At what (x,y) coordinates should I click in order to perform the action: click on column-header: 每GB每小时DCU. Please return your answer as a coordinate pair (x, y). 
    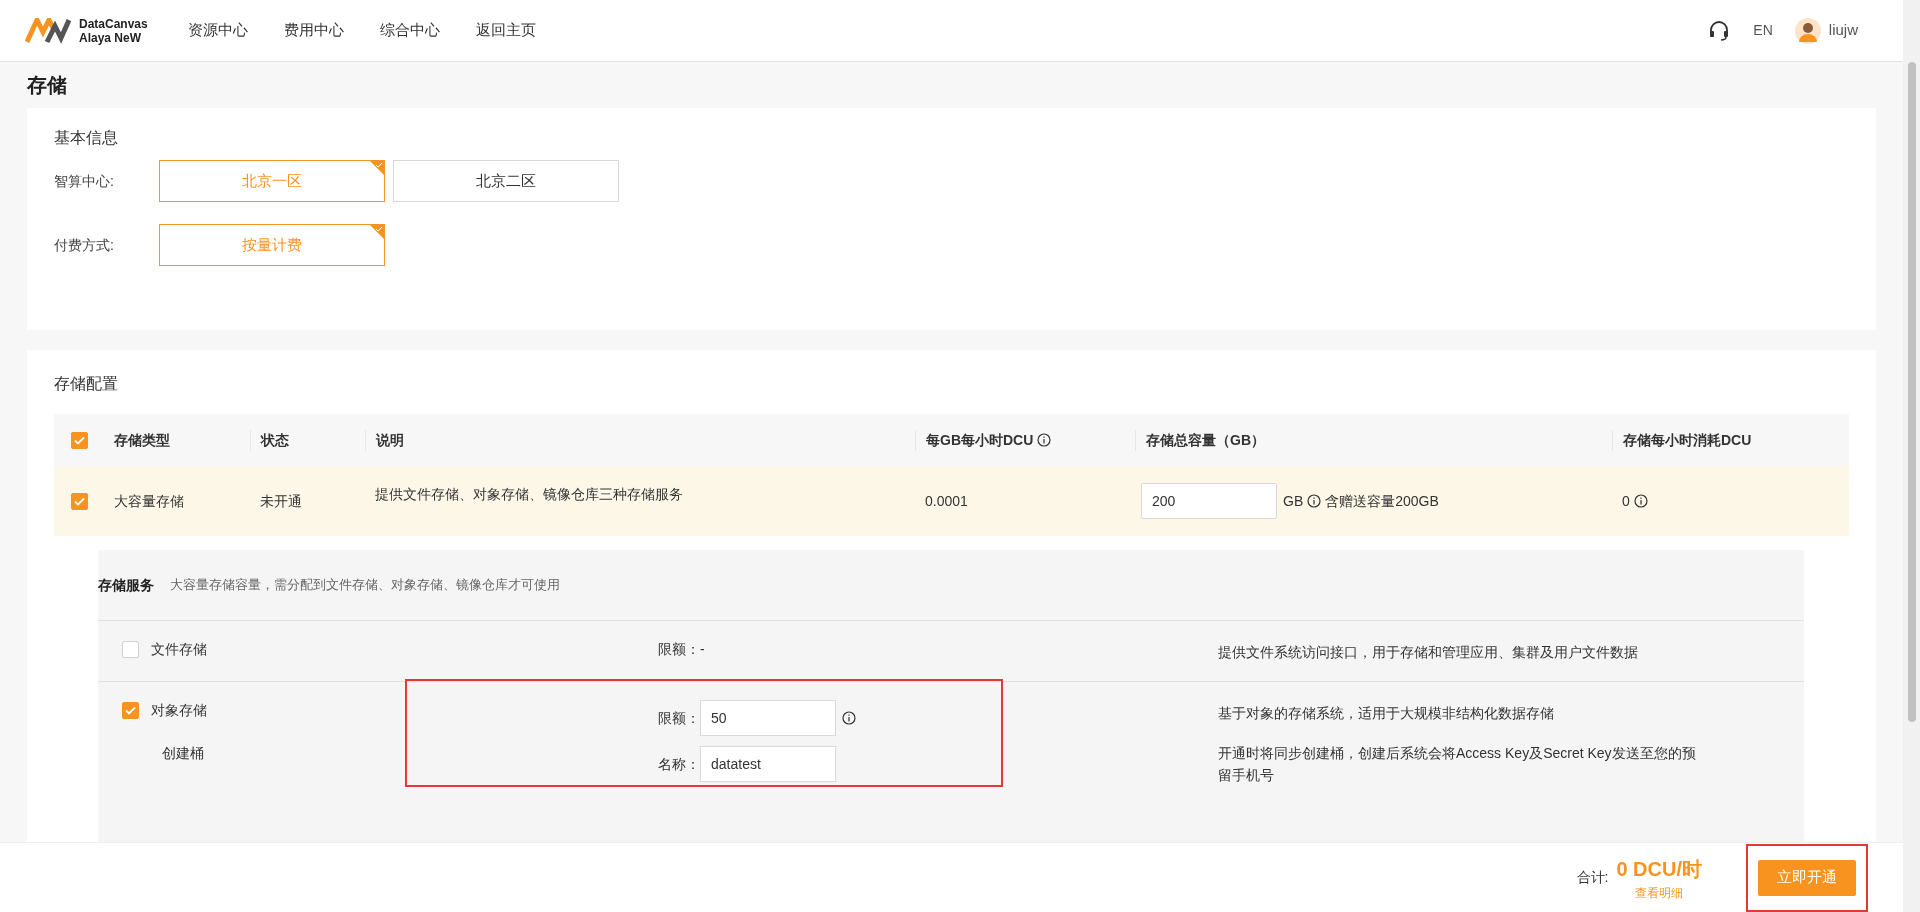
    Looking at the image, I should click on (980, 440).